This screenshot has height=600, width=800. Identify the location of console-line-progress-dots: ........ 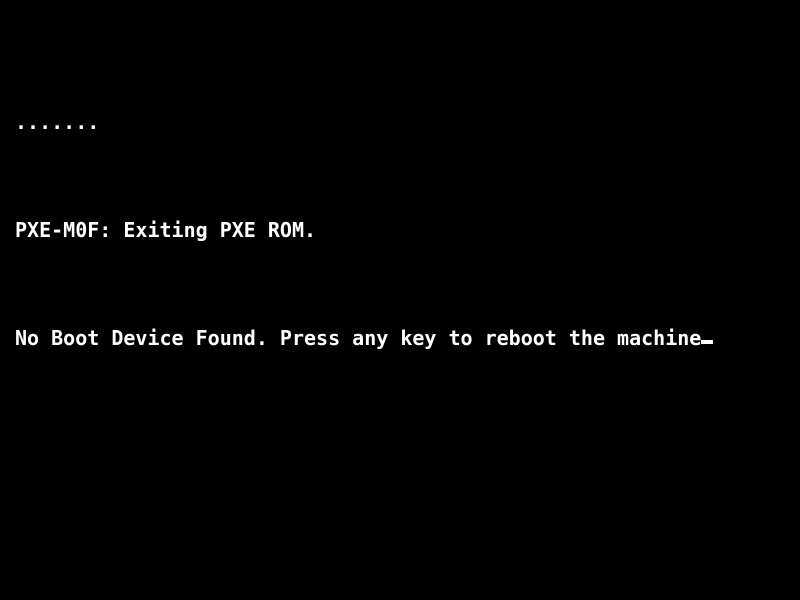
(364, 122).